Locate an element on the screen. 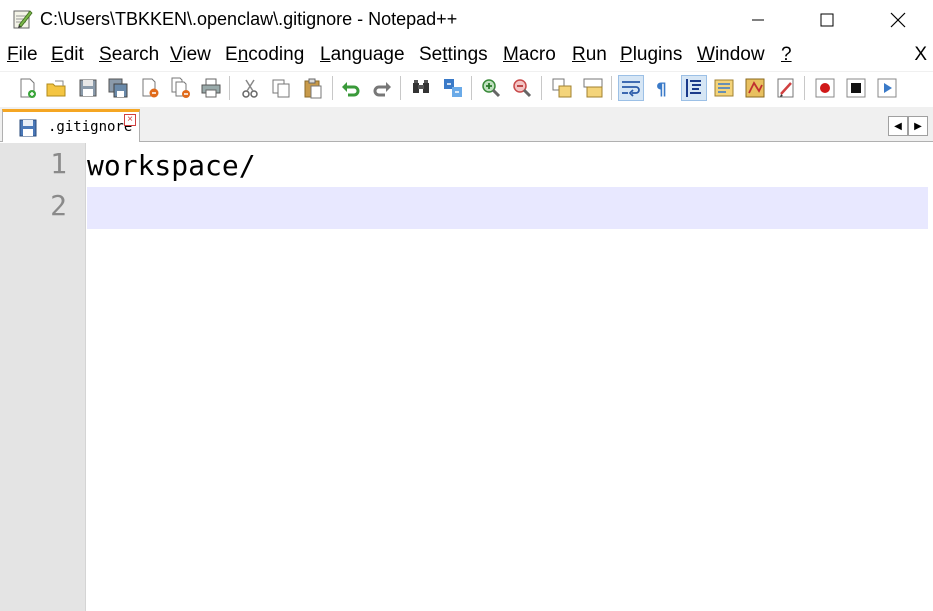  replace-button is located at coordinates (453, 88).